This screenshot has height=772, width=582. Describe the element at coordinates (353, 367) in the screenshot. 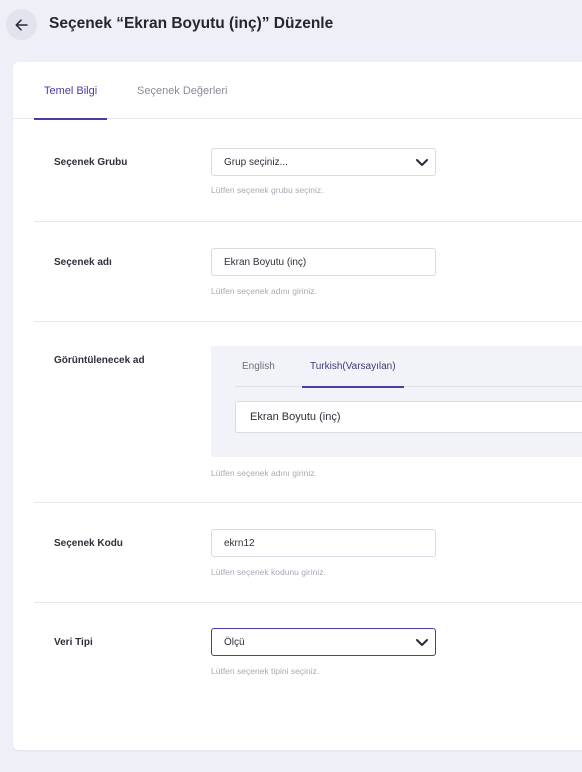

I see `language-tab-turkish: Turkish(Varsayılan)` at that location.